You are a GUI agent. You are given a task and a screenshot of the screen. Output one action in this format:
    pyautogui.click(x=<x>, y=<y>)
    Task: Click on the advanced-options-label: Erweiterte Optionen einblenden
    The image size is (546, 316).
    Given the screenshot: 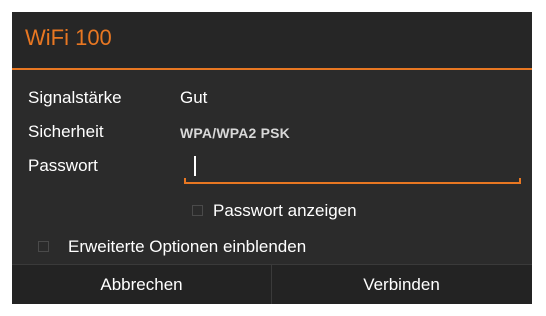 What is the action you would take?
    pyautogui.click(x=187, y=246)
    